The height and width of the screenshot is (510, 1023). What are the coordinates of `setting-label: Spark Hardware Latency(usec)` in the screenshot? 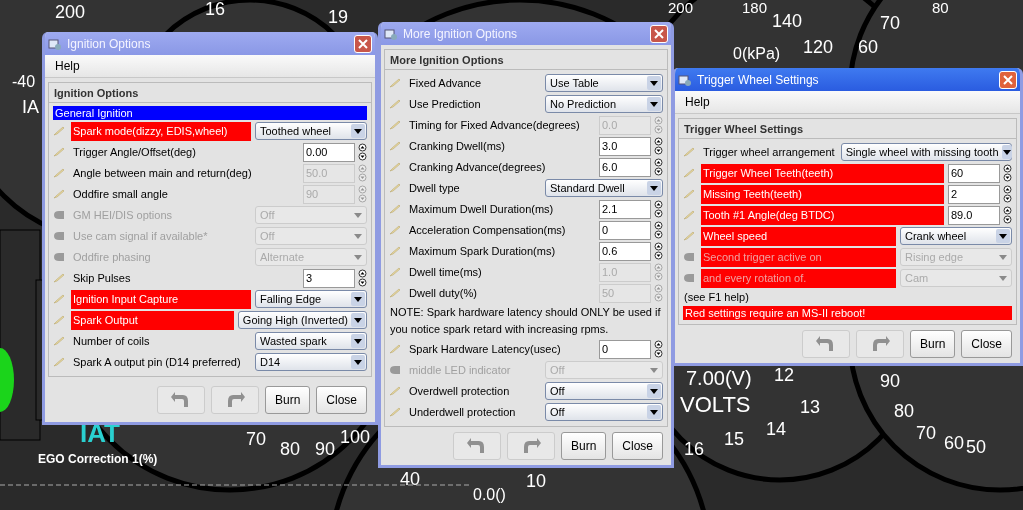 It's located at (485, 349).